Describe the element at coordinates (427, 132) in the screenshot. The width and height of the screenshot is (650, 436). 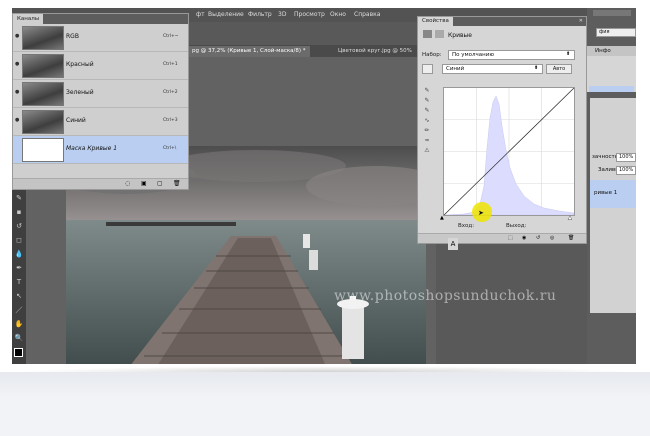
I see `pencil-icon: ✏` at that location.